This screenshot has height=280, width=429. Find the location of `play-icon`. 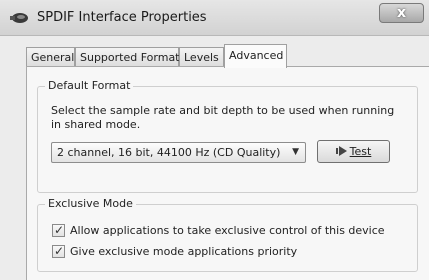

play-icon is located at coordinates (341, 152).